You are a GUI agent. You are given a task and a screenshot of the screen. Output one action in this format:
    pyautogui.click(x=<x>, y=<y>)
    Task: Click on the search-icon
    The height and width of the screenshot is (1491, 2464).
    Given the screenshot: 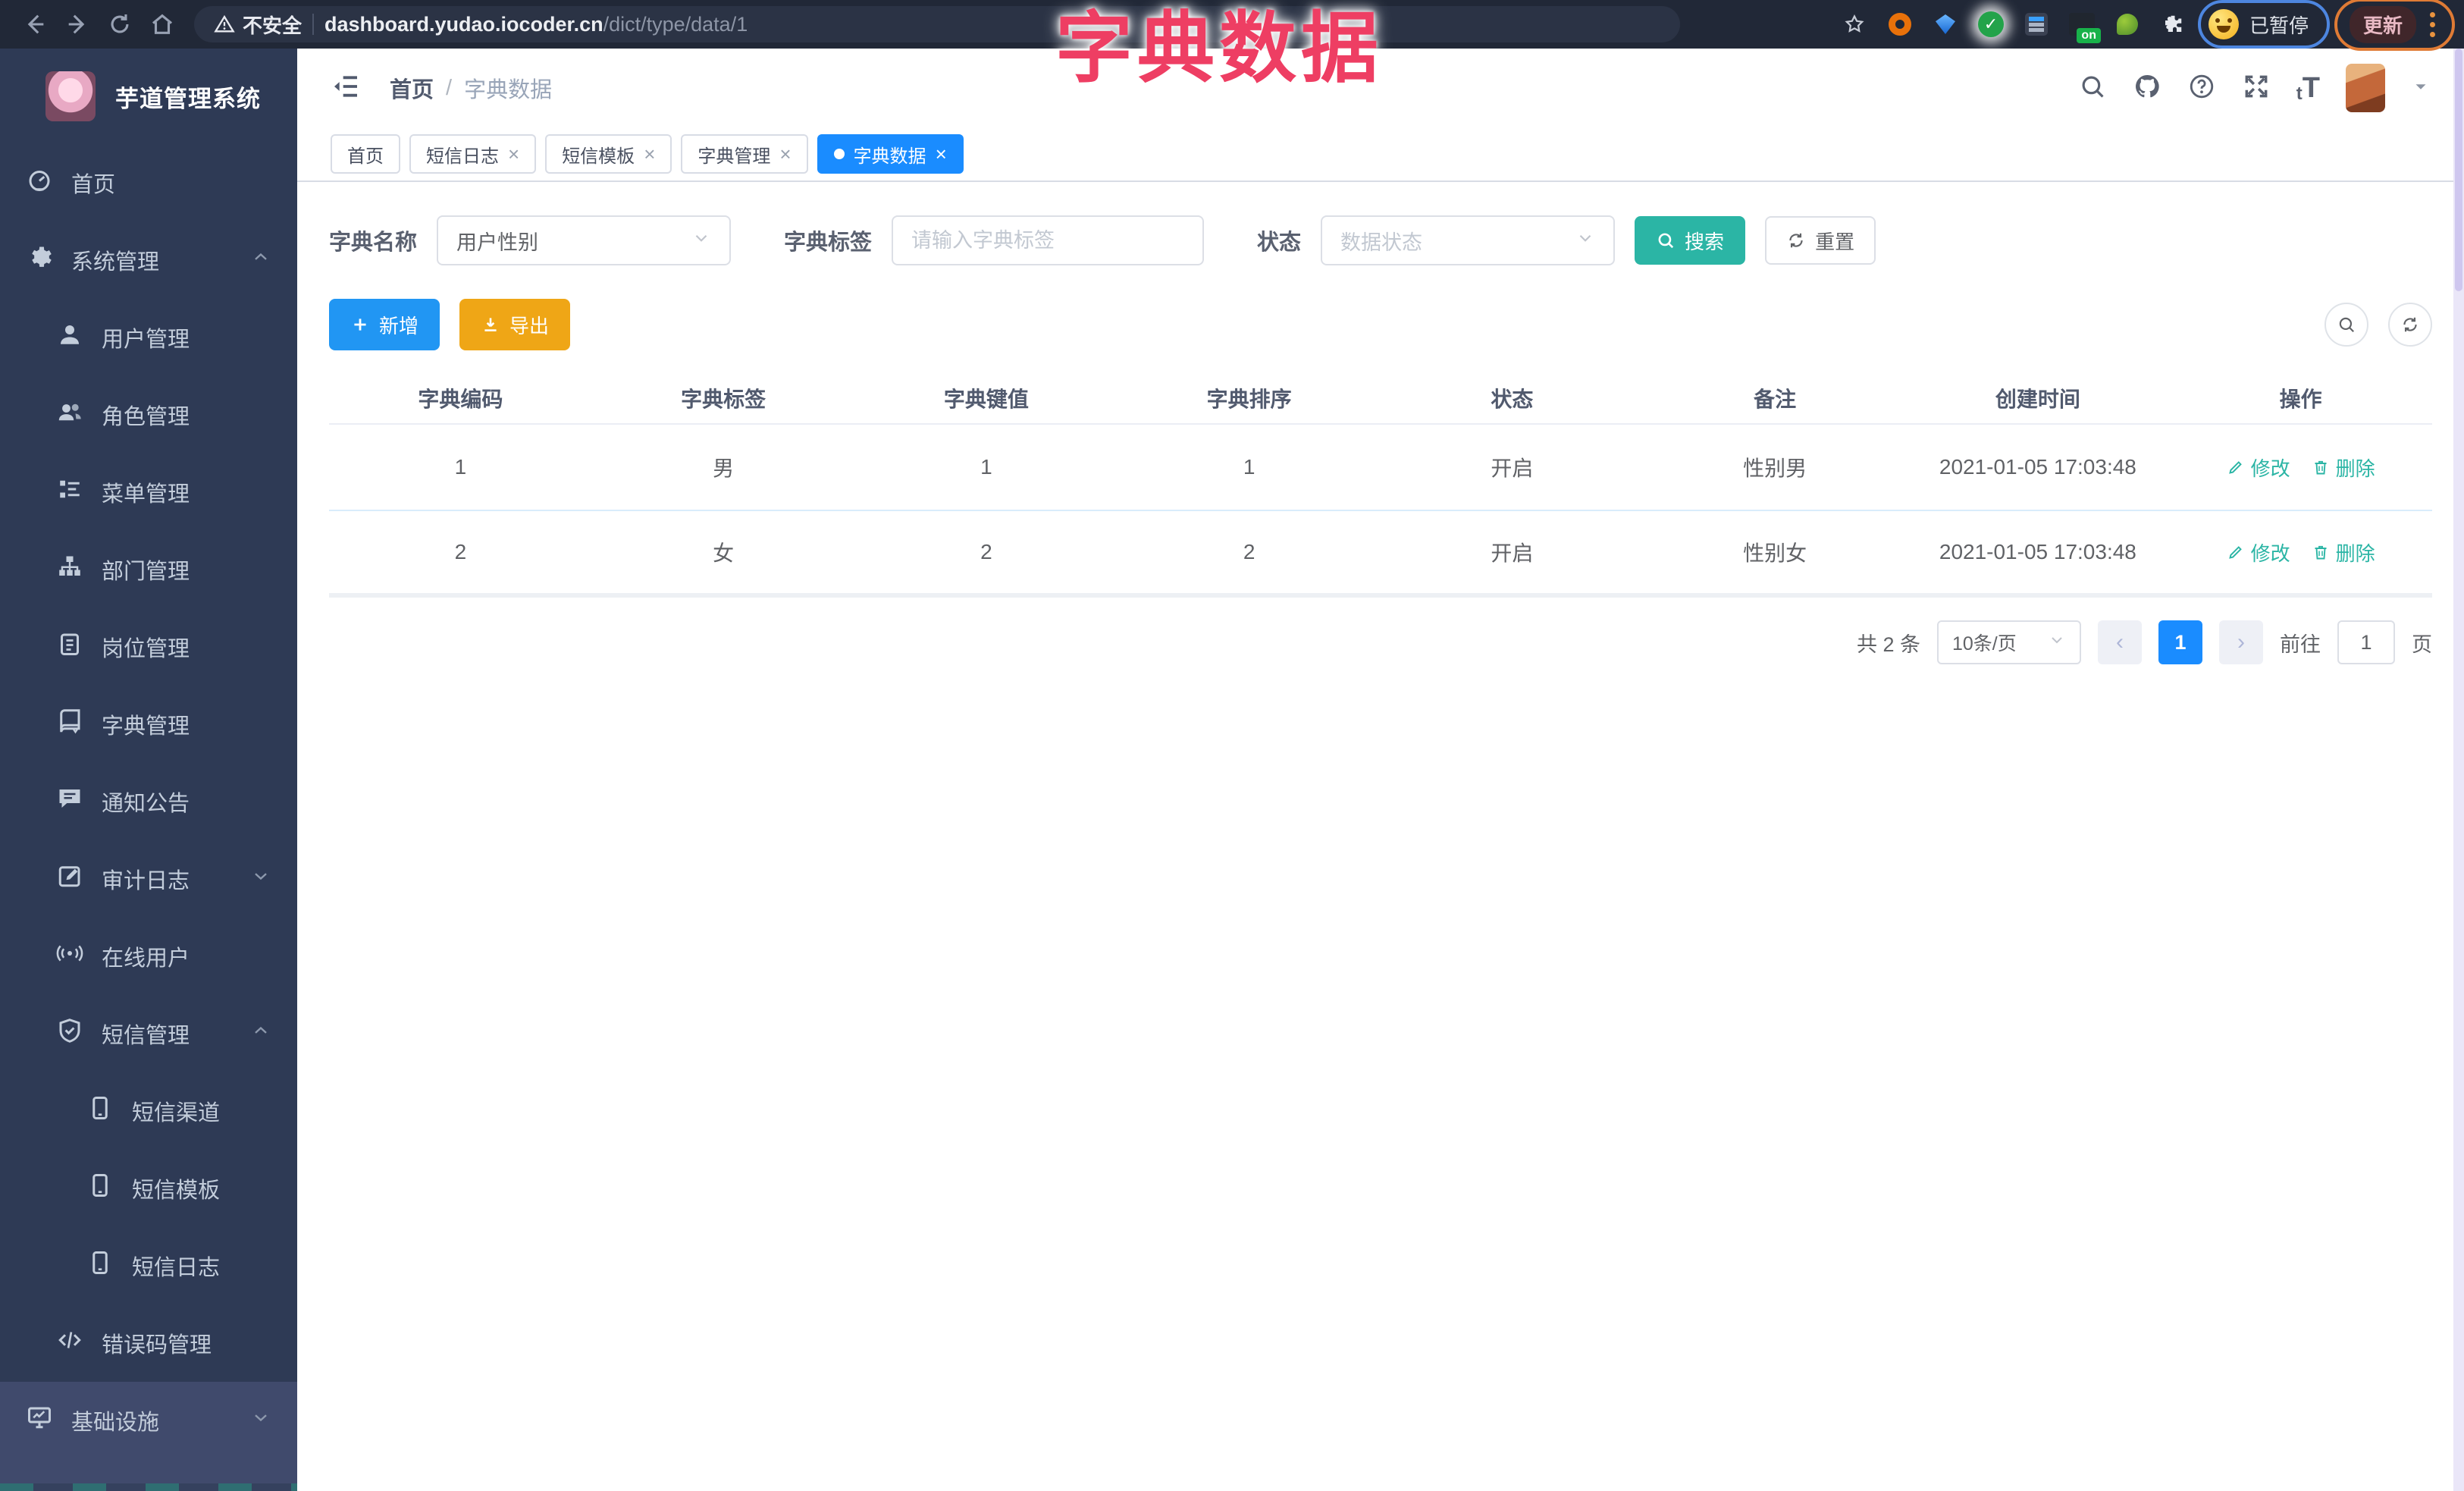 What is the action you would take?
    pyautogui.click(x=2093, y=88)
    